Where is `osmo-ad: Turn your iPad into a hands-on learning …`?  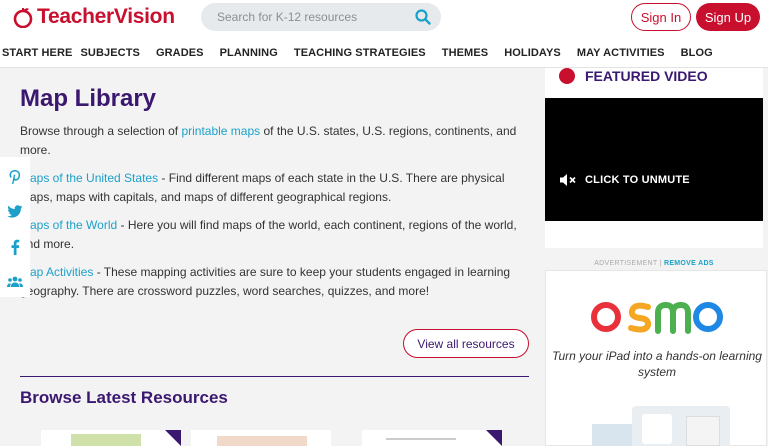 osmo-ad: Turn your iPad into a hands-on learning … is located at coordinates (656, 358).